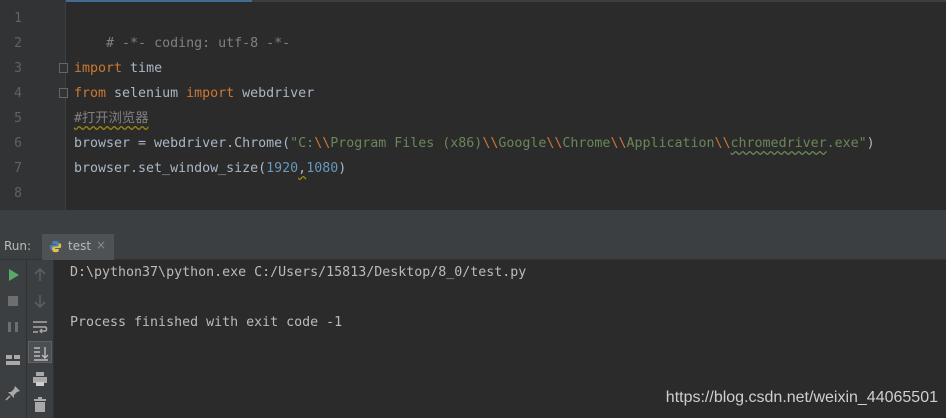 Image resolution: width=946 pixels, height=418 pixels. What do you see at coordinates (198, 43) in the screenshot?
I see `comment-token: # -*- coding: utf-8 -*-` at bounding box center [198, 43].